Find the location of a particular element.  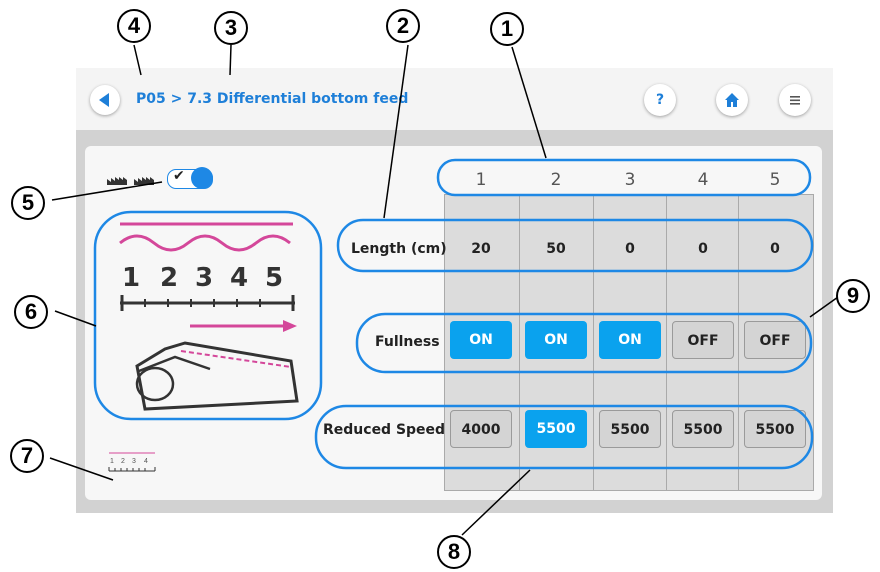

toggle-knob is located at coordinates (202, 178).